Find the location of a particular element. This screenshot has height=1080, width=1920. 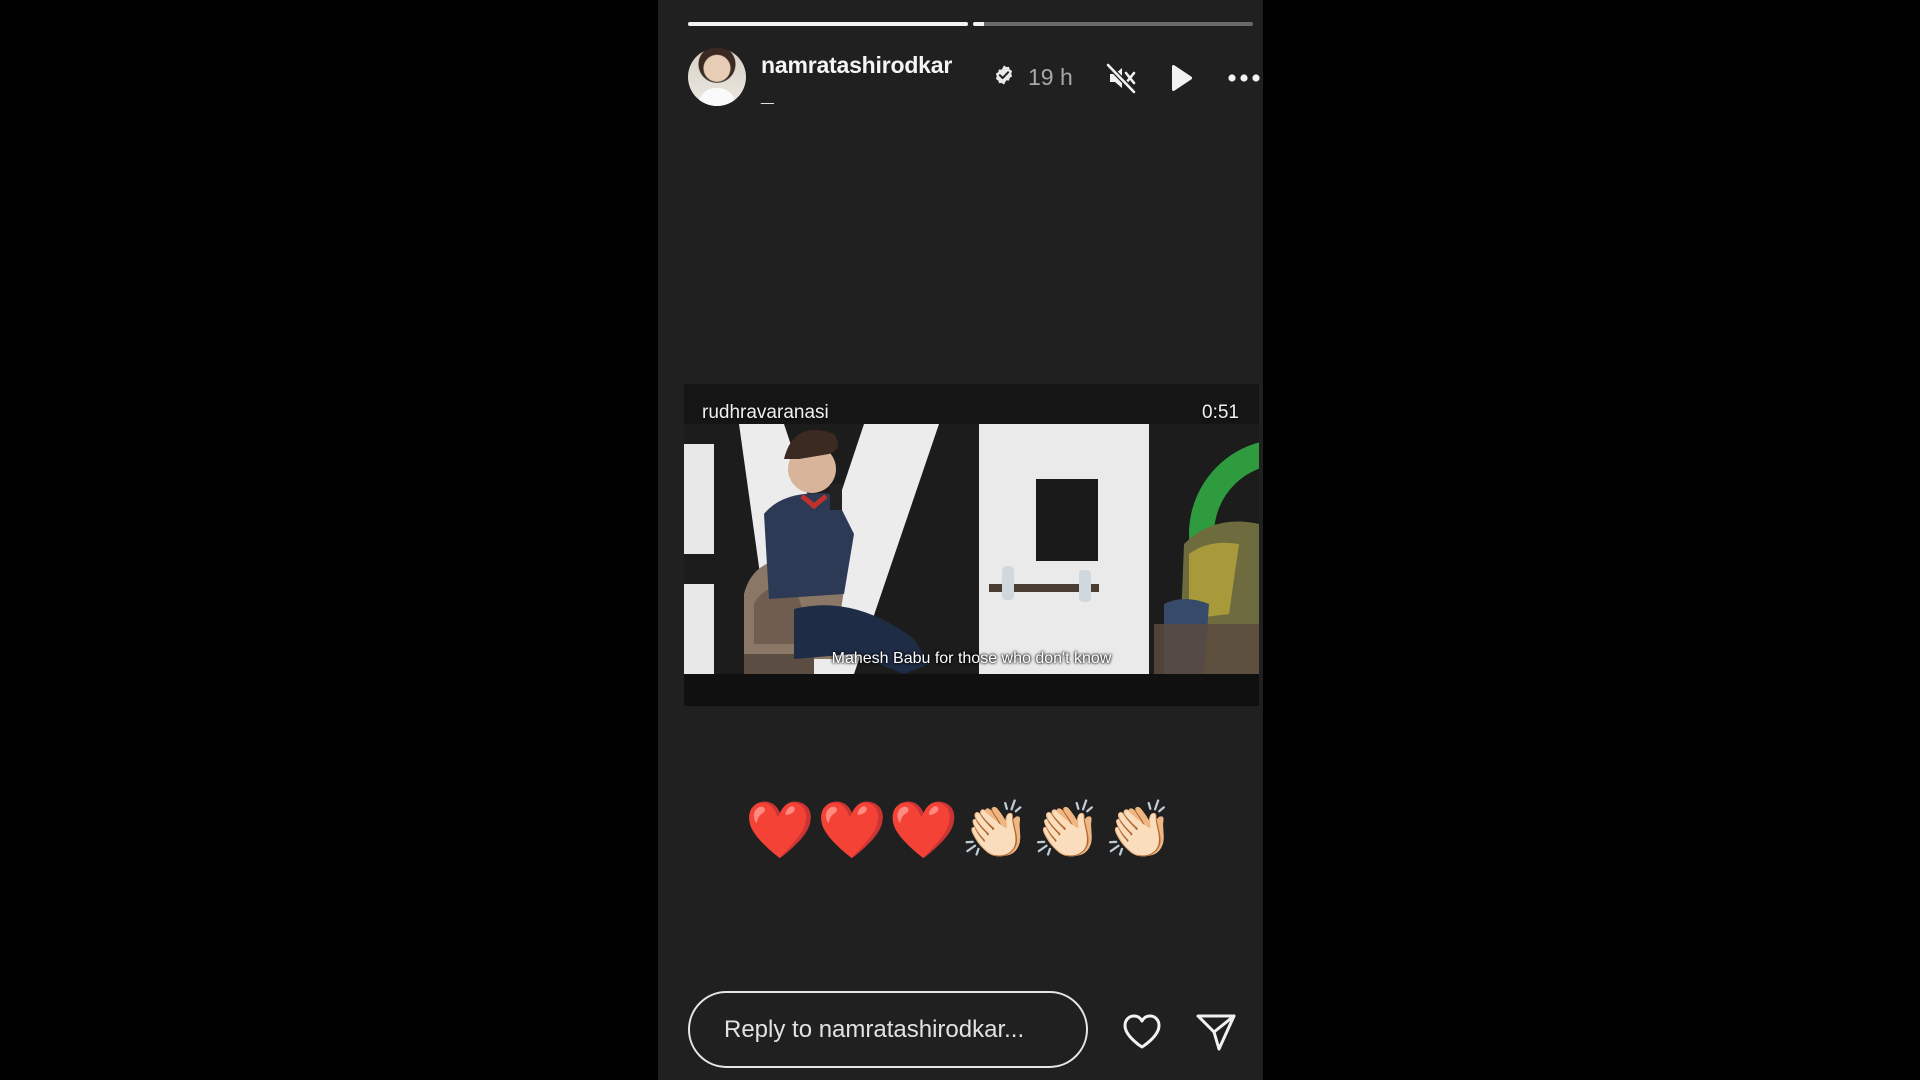

video-author: rudhravaranasi is located at coordinates (765, 413).